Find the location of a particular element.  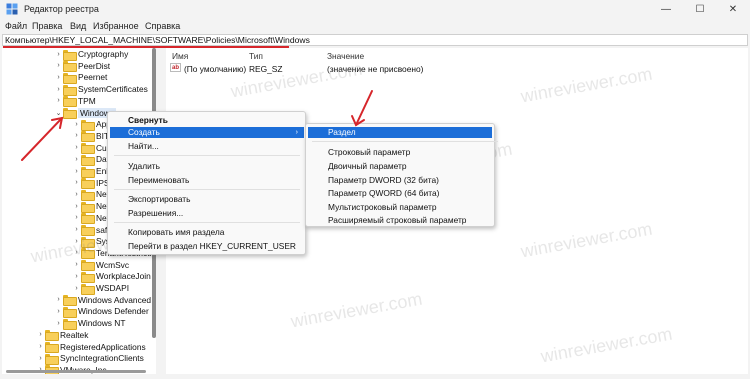

menu-bar: Файл Правка Вид Избранное Справка is located at coordinates (375, 26).